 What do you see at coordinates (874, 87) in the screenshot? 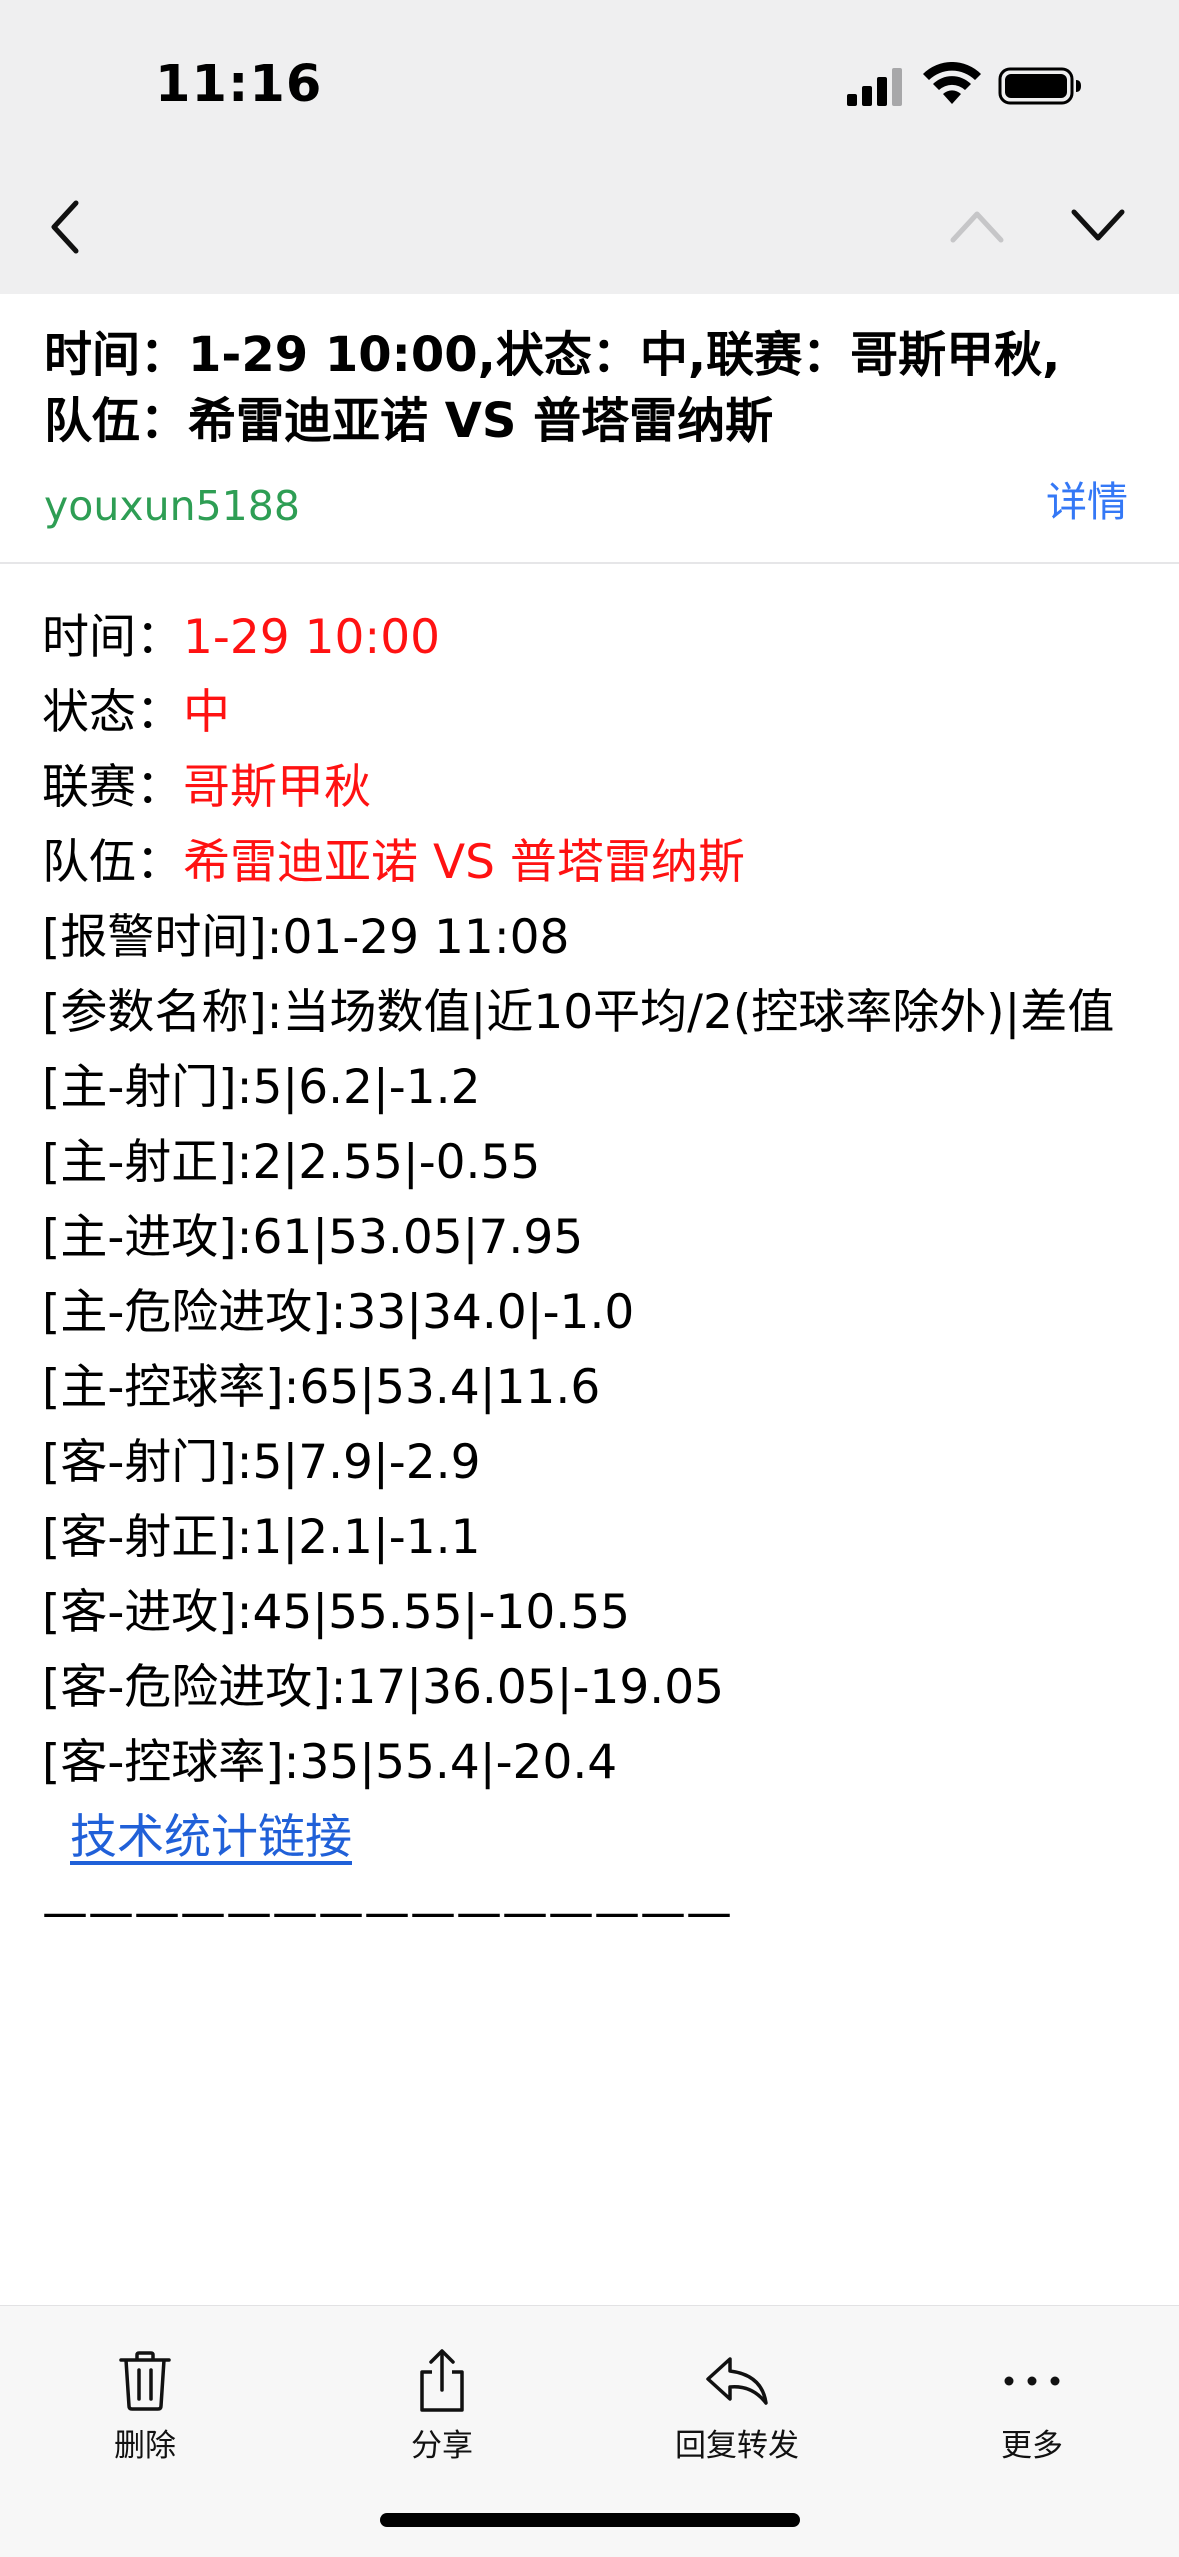
I see `cellular-signal-icon` at bounding box center [874, 87].